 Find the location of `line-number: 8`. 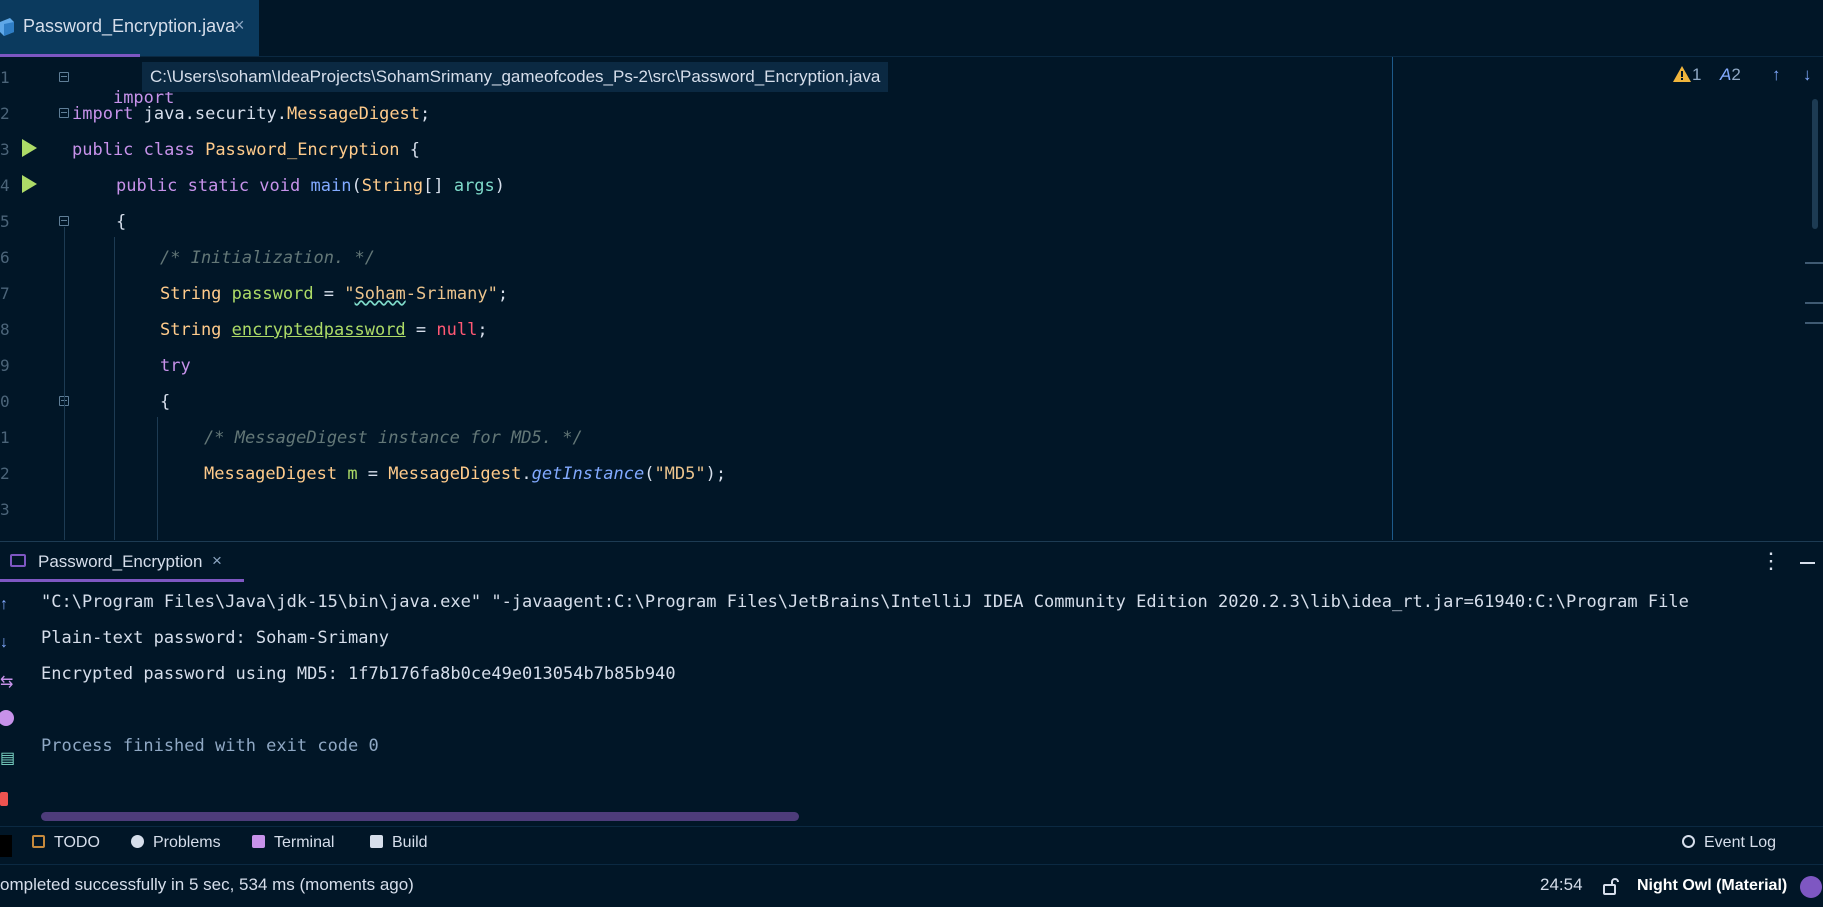

line-number: 8 is located at coordinates (5, 329).